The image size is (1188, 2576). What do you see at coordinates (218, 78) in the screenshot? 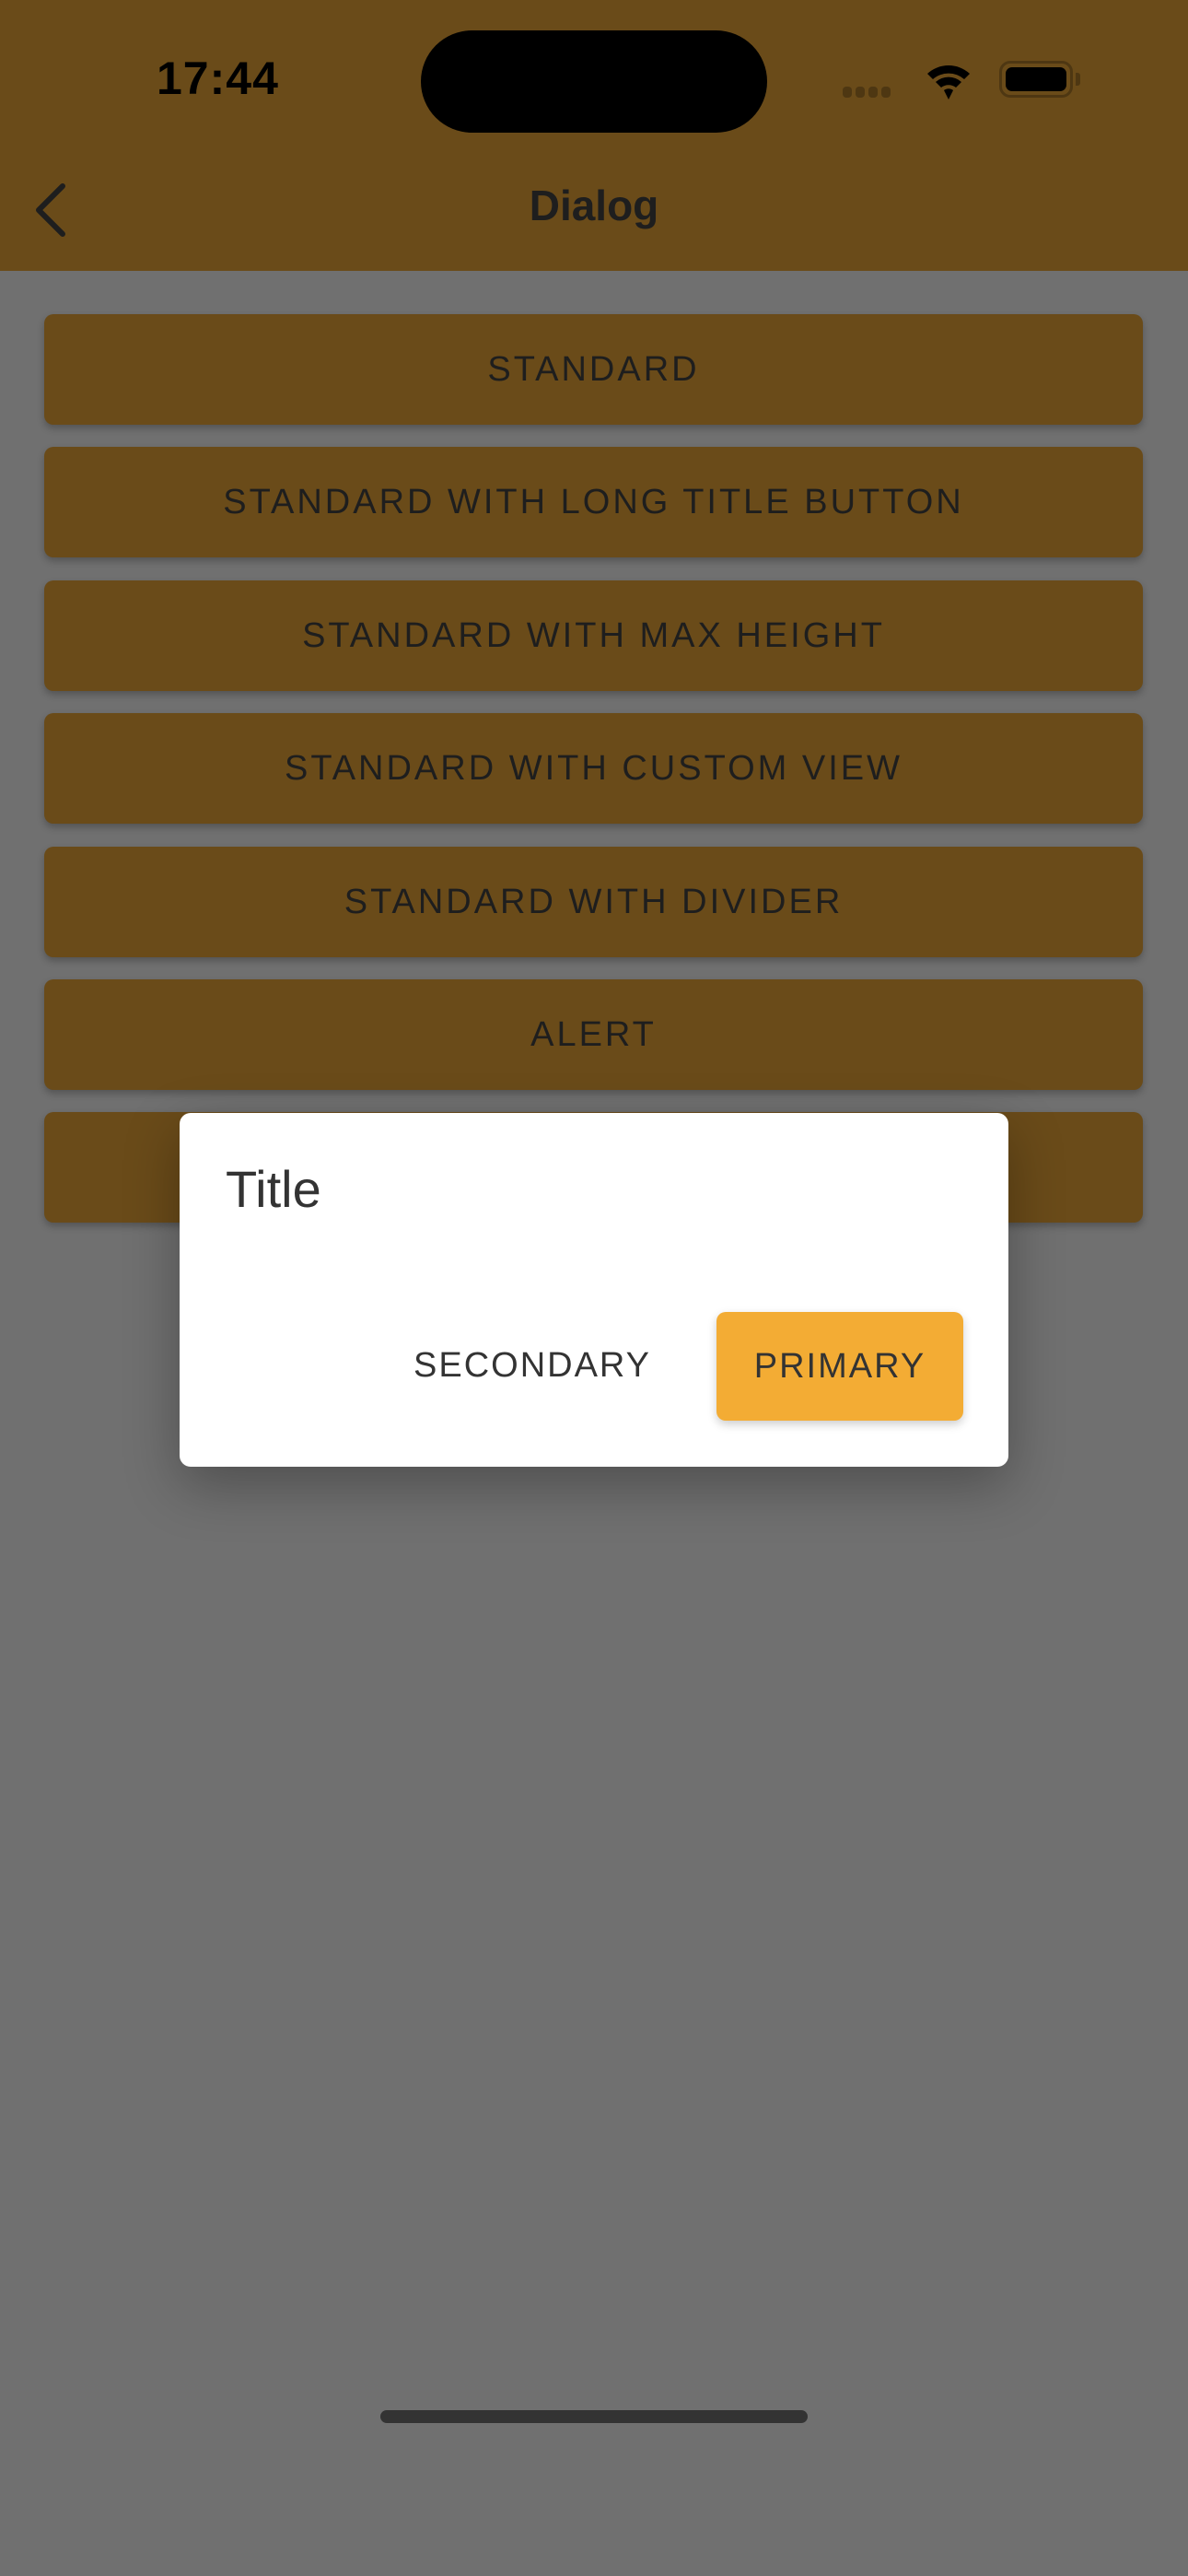
I see `status-time: 17:44` at bounding box center [218, 78].